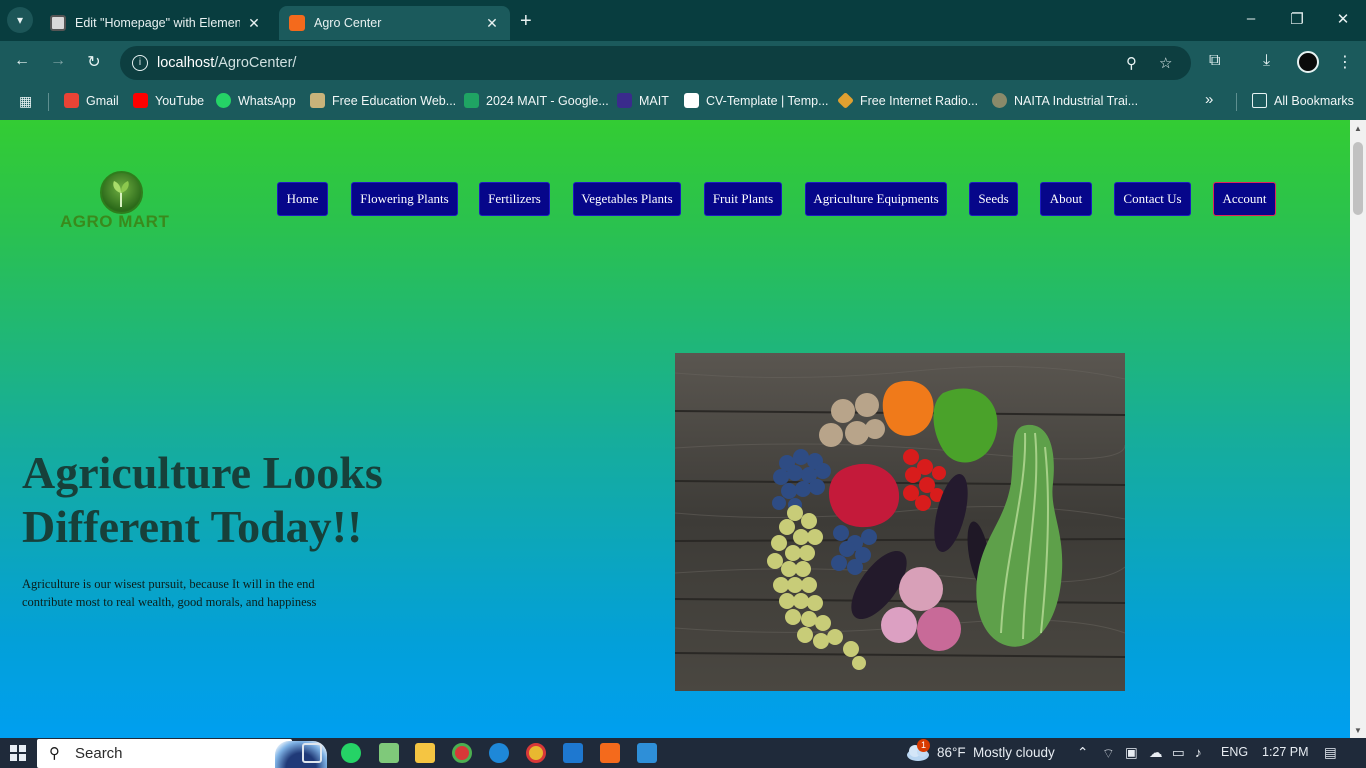  I want to click on chevron-up-icon: ⌃, so click(1082, 753).